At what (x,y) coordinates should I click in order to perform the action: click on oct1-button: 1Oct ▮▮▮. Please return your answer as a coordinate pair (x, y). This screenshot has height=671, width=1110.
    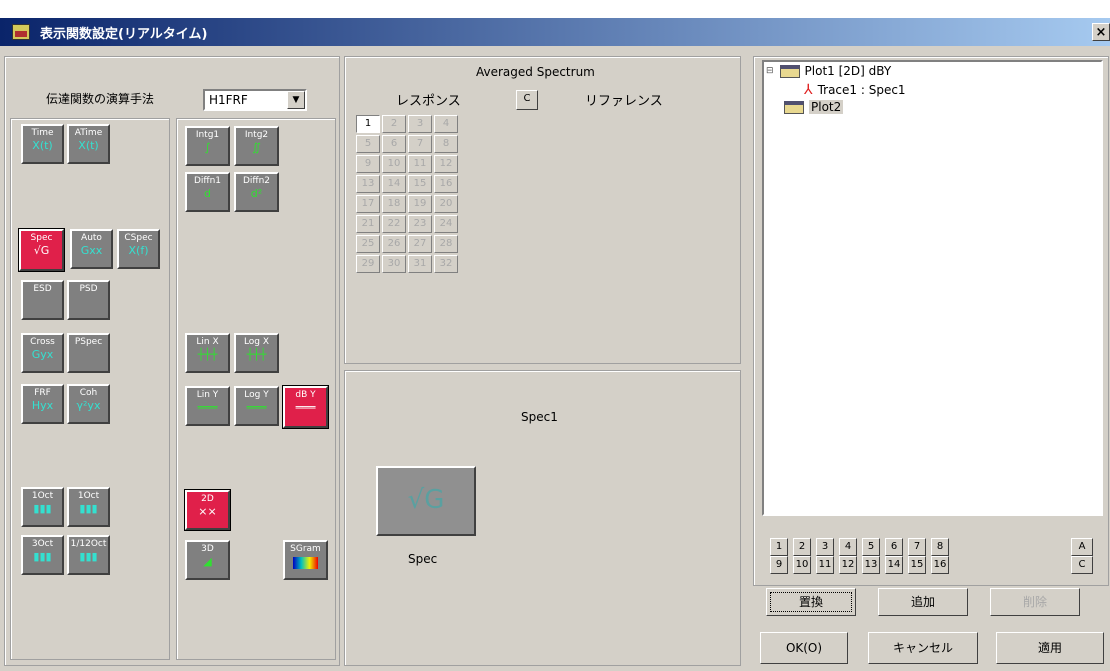
    Looking at the image, I should click on (42, 507).